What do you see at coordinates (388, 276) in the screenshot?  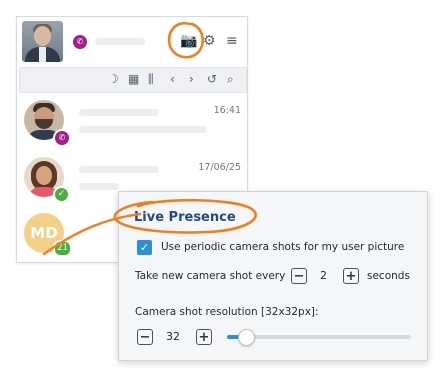 I see `interval-unit: seconds` at bounding box center [388, 276].